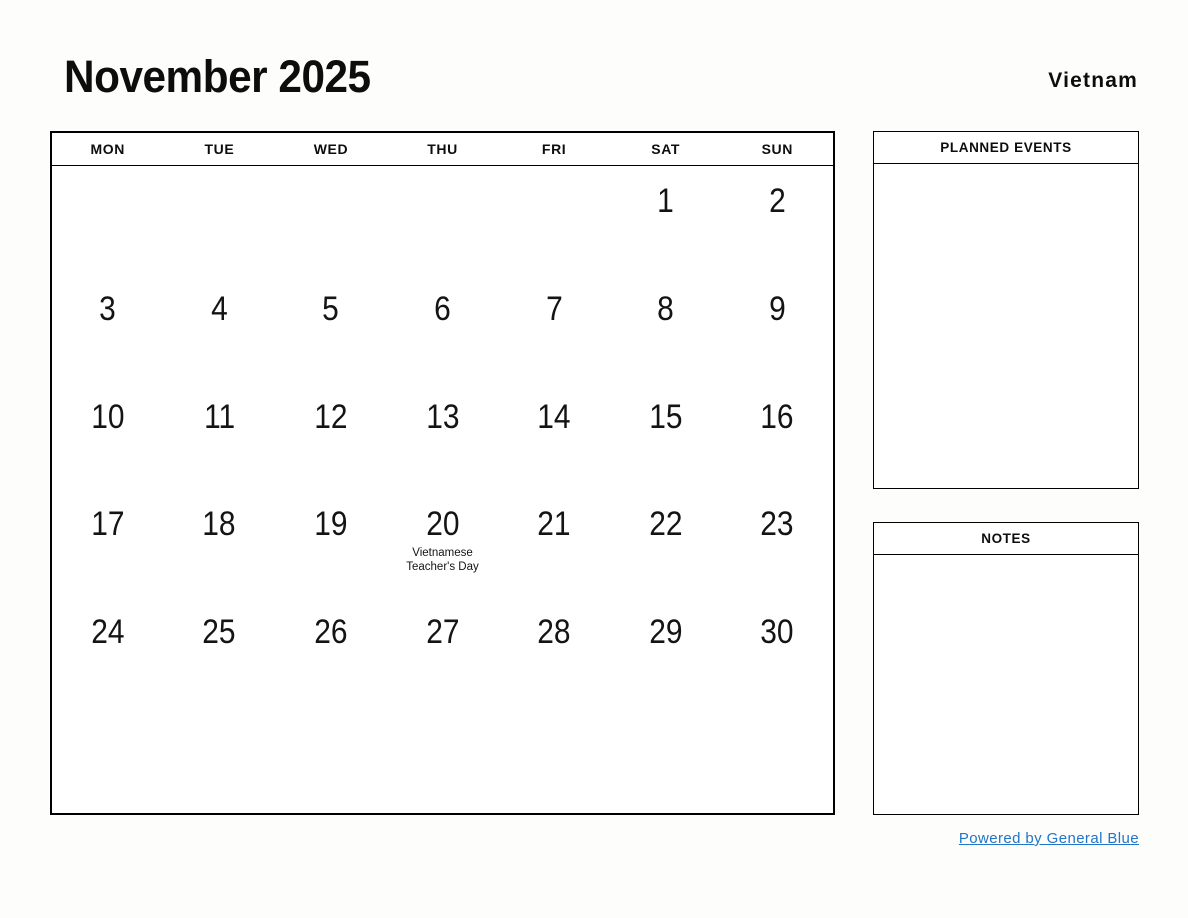  What do you see at coordinates (1093, 80) in the screenshot?
I see `country-label: Vietnam` at bounding box center [1093, 80].